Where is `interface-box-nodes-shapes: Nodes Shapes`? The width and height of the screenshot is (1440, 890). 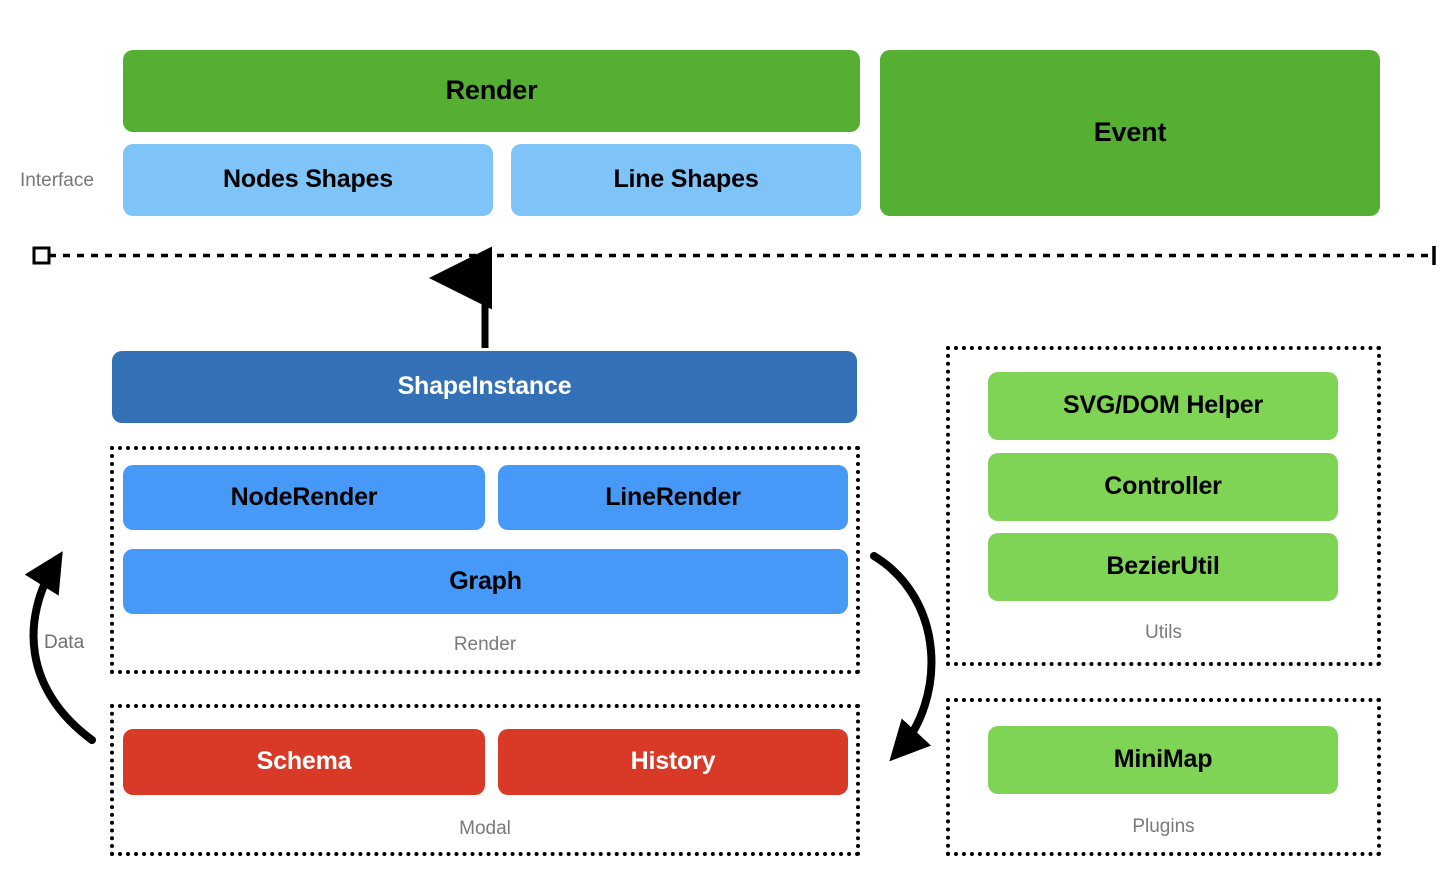
interface-box-nodes-shapes: Nodes Shapes is located at coordinates (308, 180).